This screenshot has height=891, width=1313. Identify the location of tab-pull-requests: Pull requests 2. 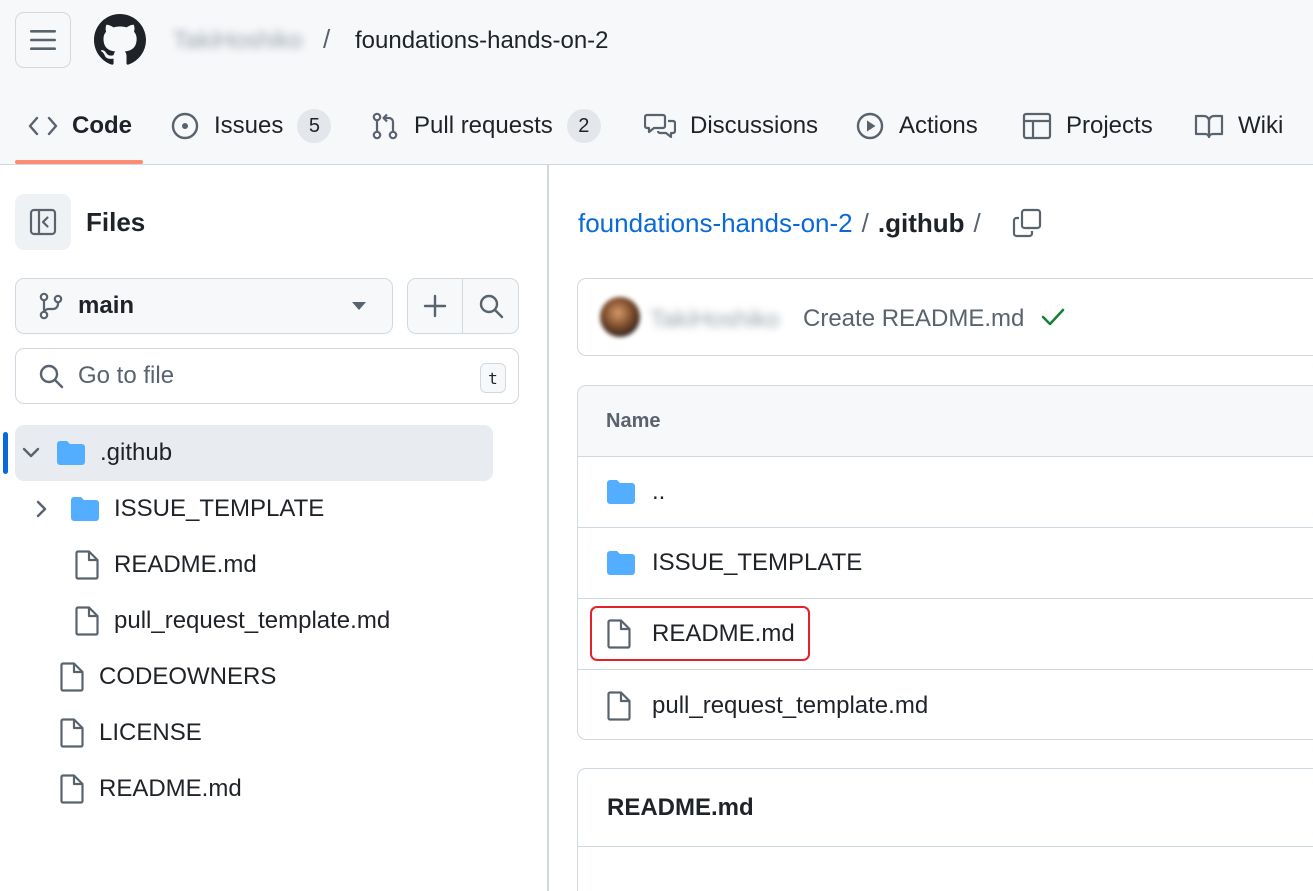
(485, 126).